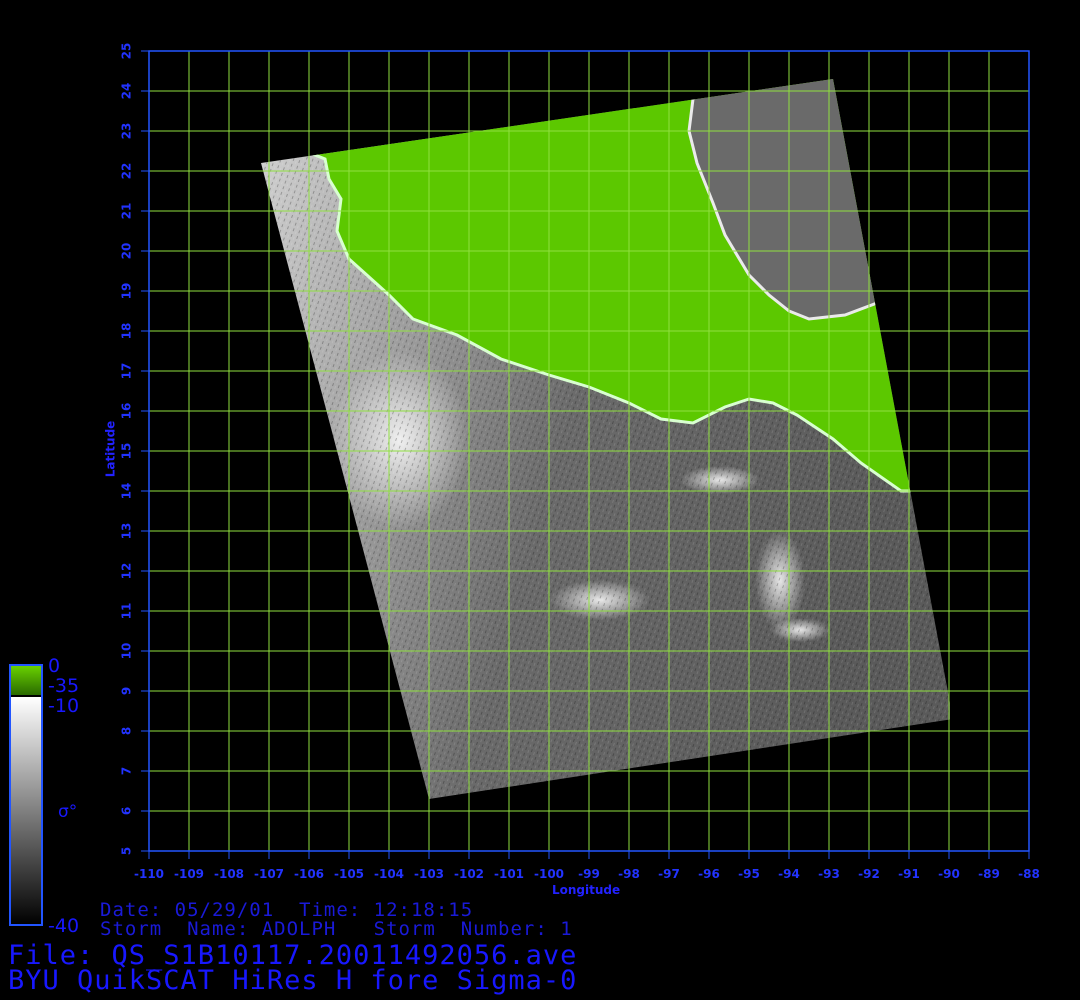 This screenshot has height=1000, width=1080. What do you see at coordinates (709, 874) in the screenshot?
I see `longitude-tick-label: -96` at bounding box center [709, 874].